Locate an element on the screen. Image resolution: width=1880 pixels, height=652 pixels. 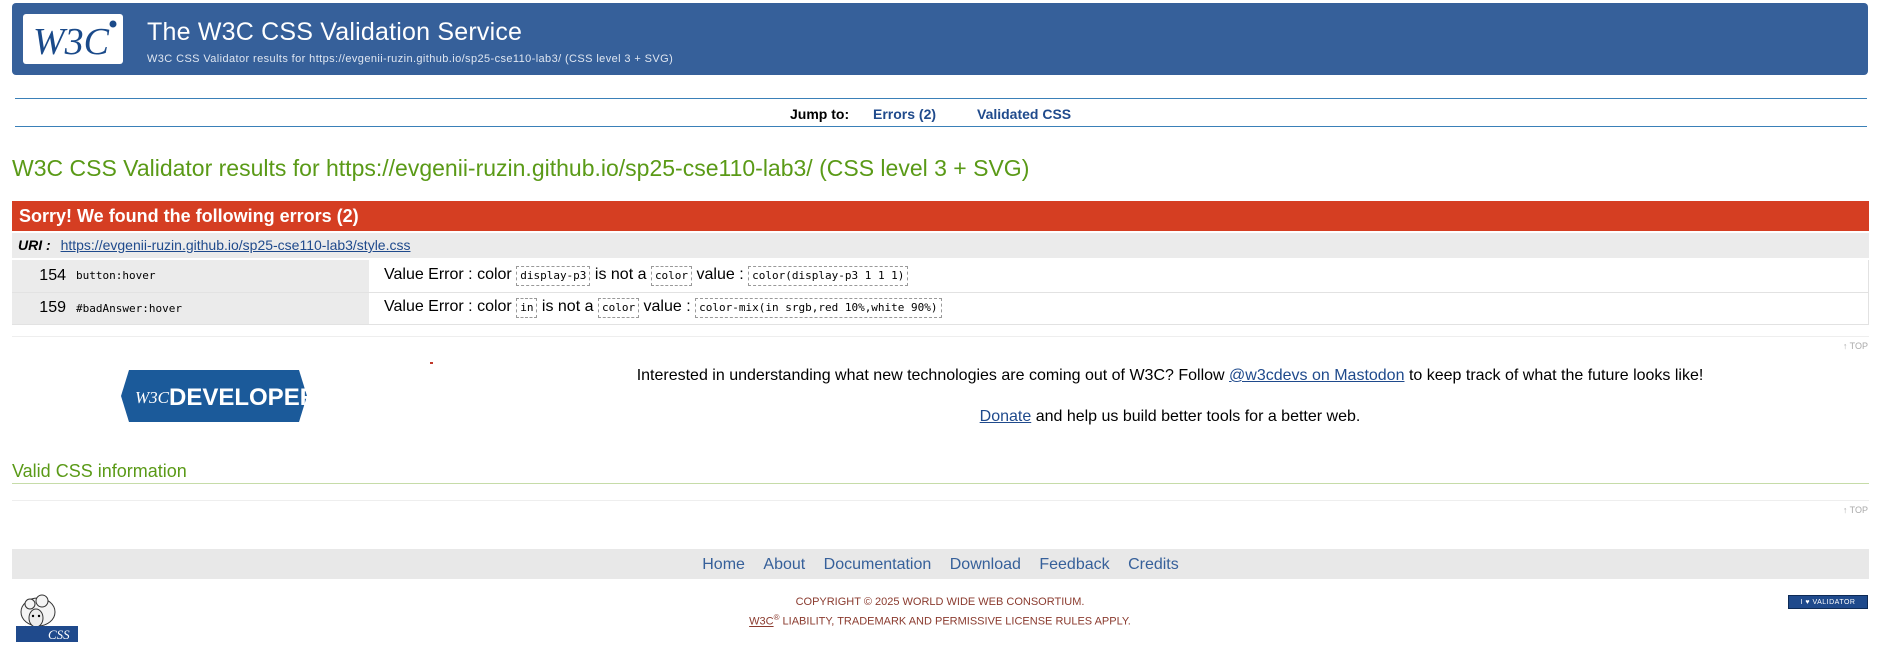
i-love-validator-badge: I ♥ VALIDATOR is located at coordinates (1828, 602).